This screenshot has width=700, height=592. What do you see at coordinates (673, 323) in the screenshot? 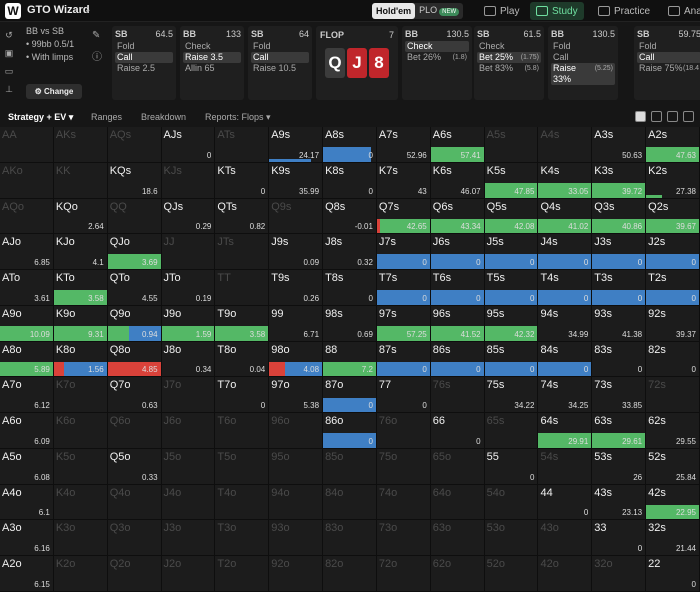
I see `hand-cell-92s: 92s 39.37` at bounding box center [673, 323].